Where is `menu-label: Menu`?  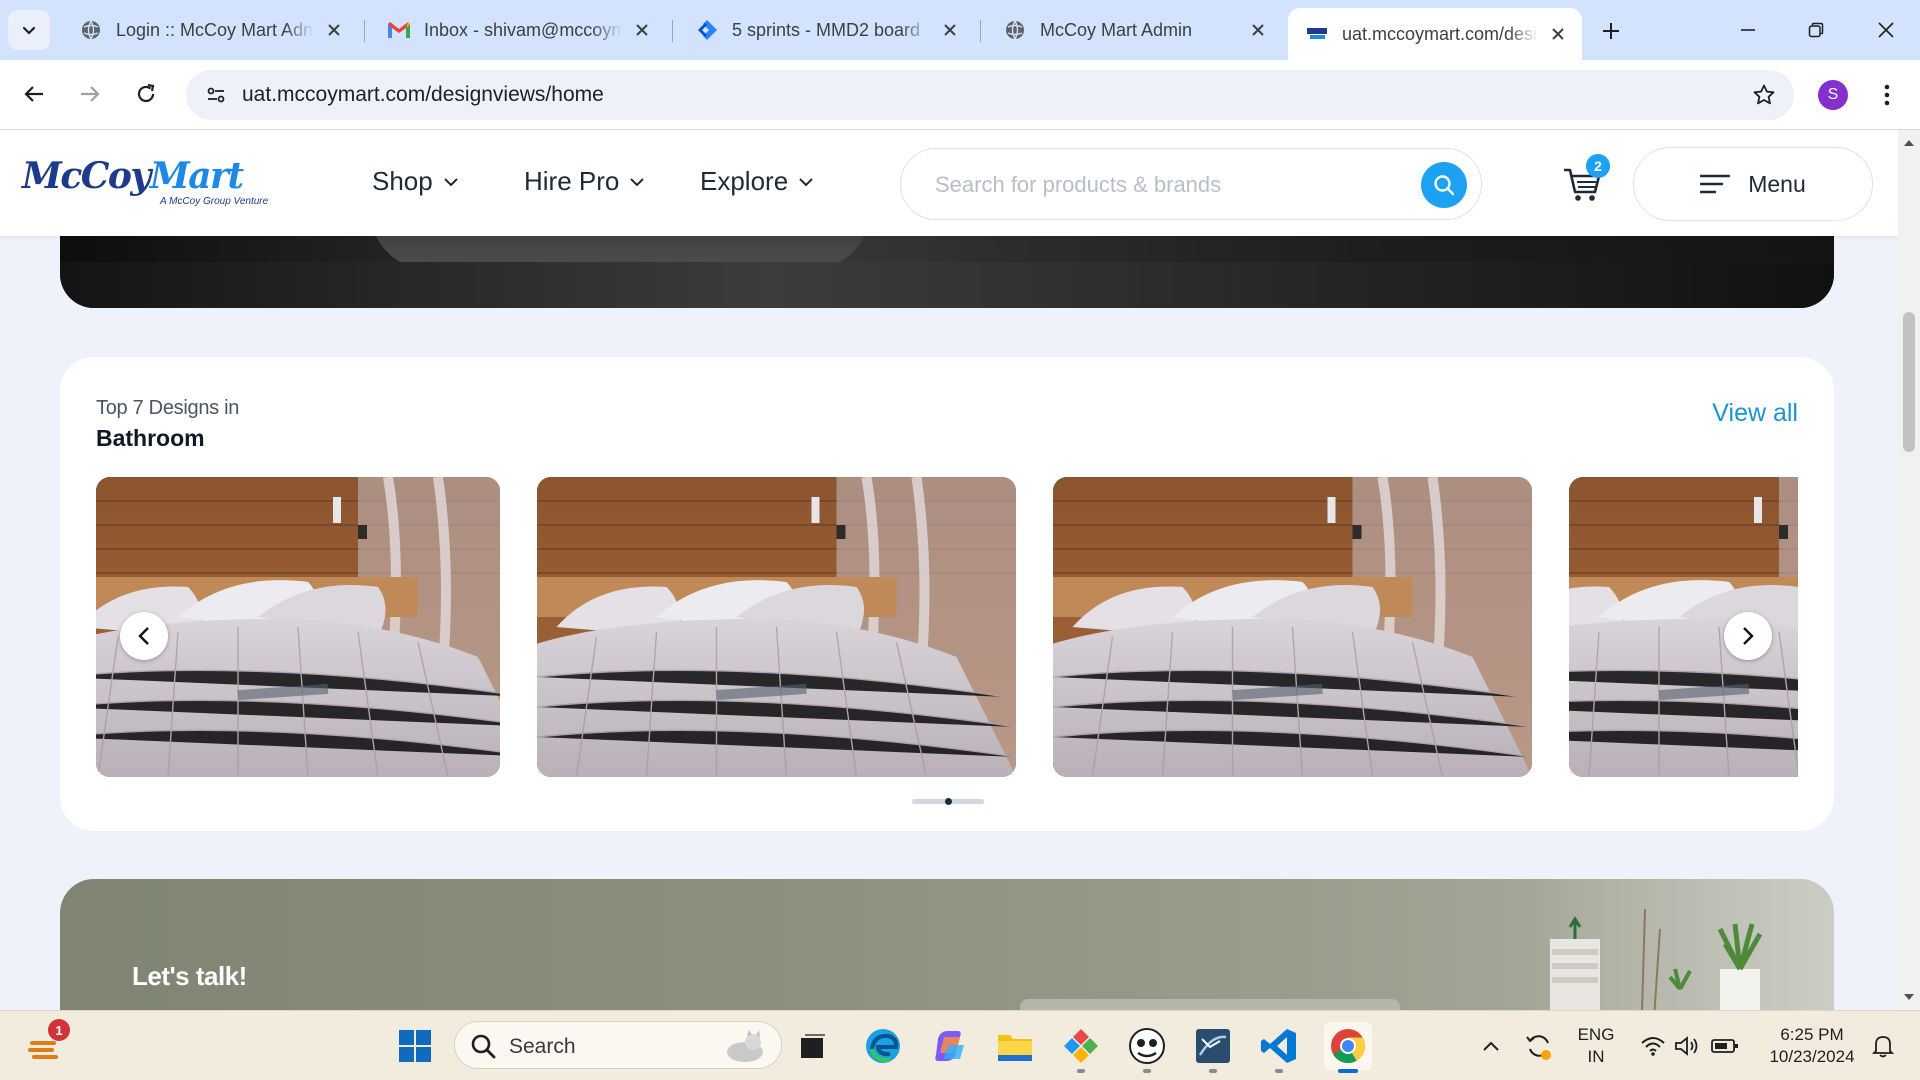 menu-label: Menu is located at coordinates (1777, 183).